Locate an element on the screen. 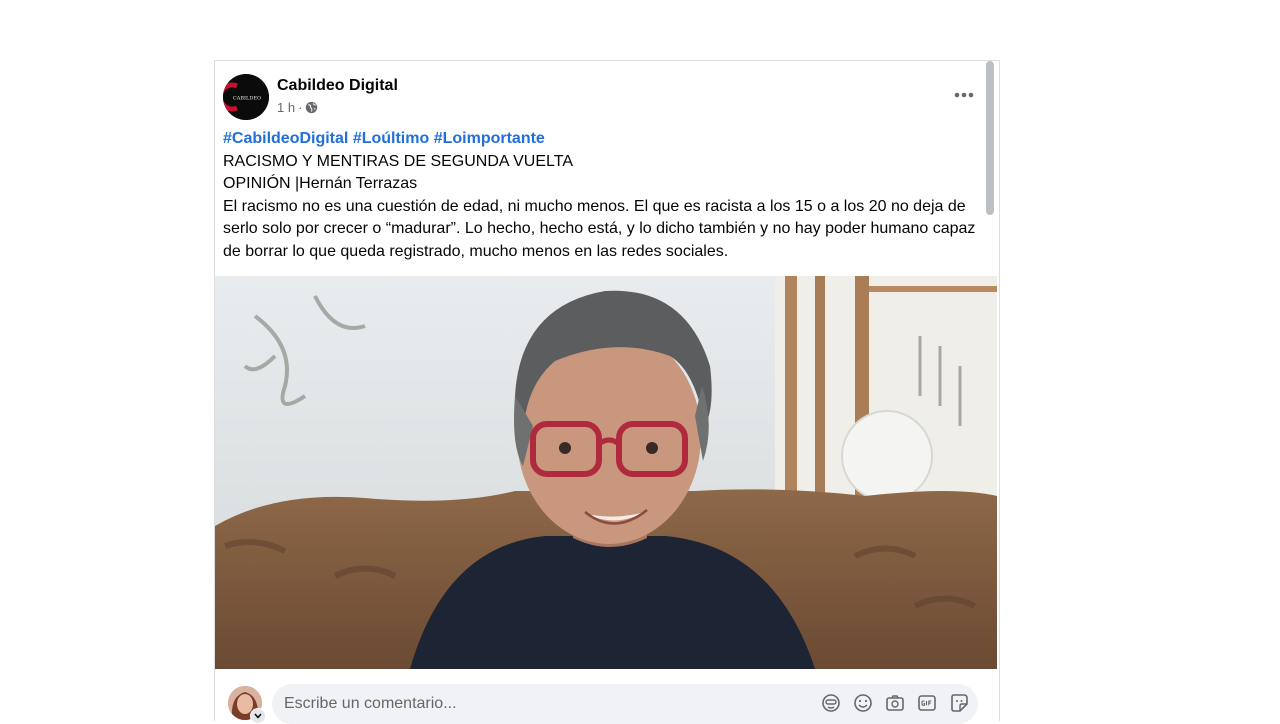 Image resolution: width=1280 pixels, height=724 pixels. camera-icon is located at coordinates (895, 703).